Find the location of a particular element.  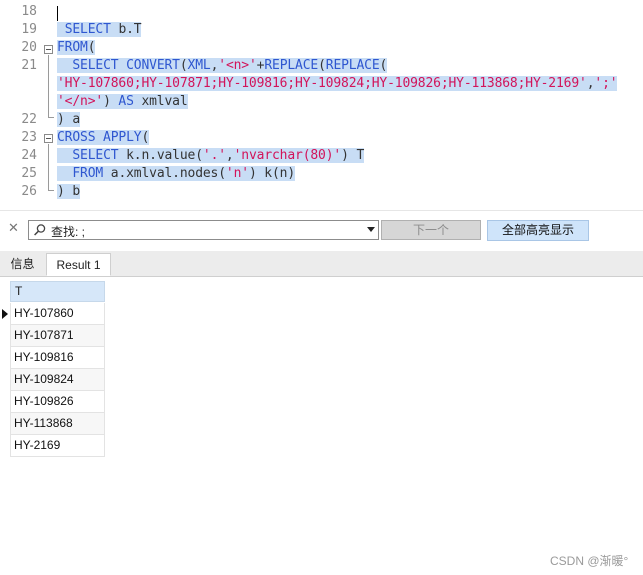

table-cell: HY-2169 is located at coordinates (57, 446).